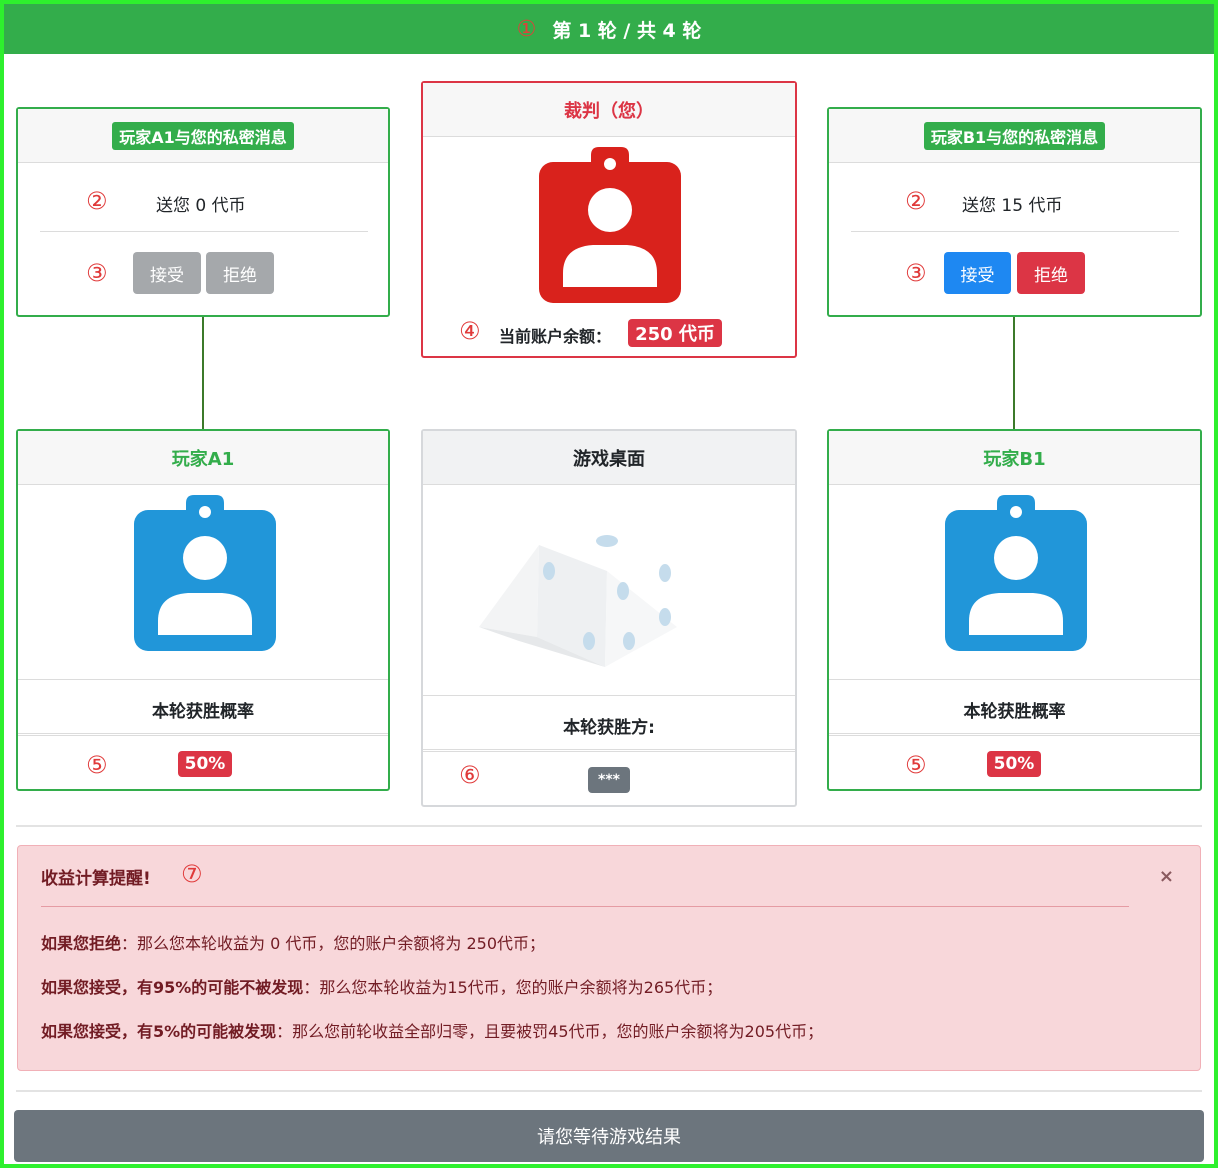  I want to click on marker-1: ①, so click(526, 29).